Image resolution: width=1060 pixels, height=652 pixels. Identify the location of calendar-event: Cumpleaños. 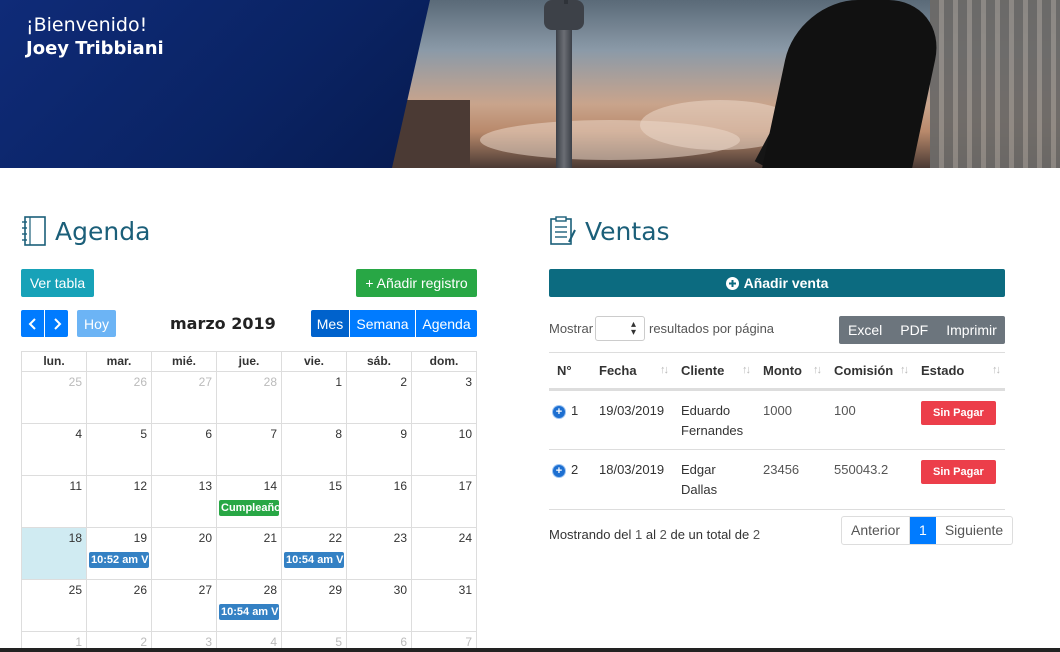
(249, 508).